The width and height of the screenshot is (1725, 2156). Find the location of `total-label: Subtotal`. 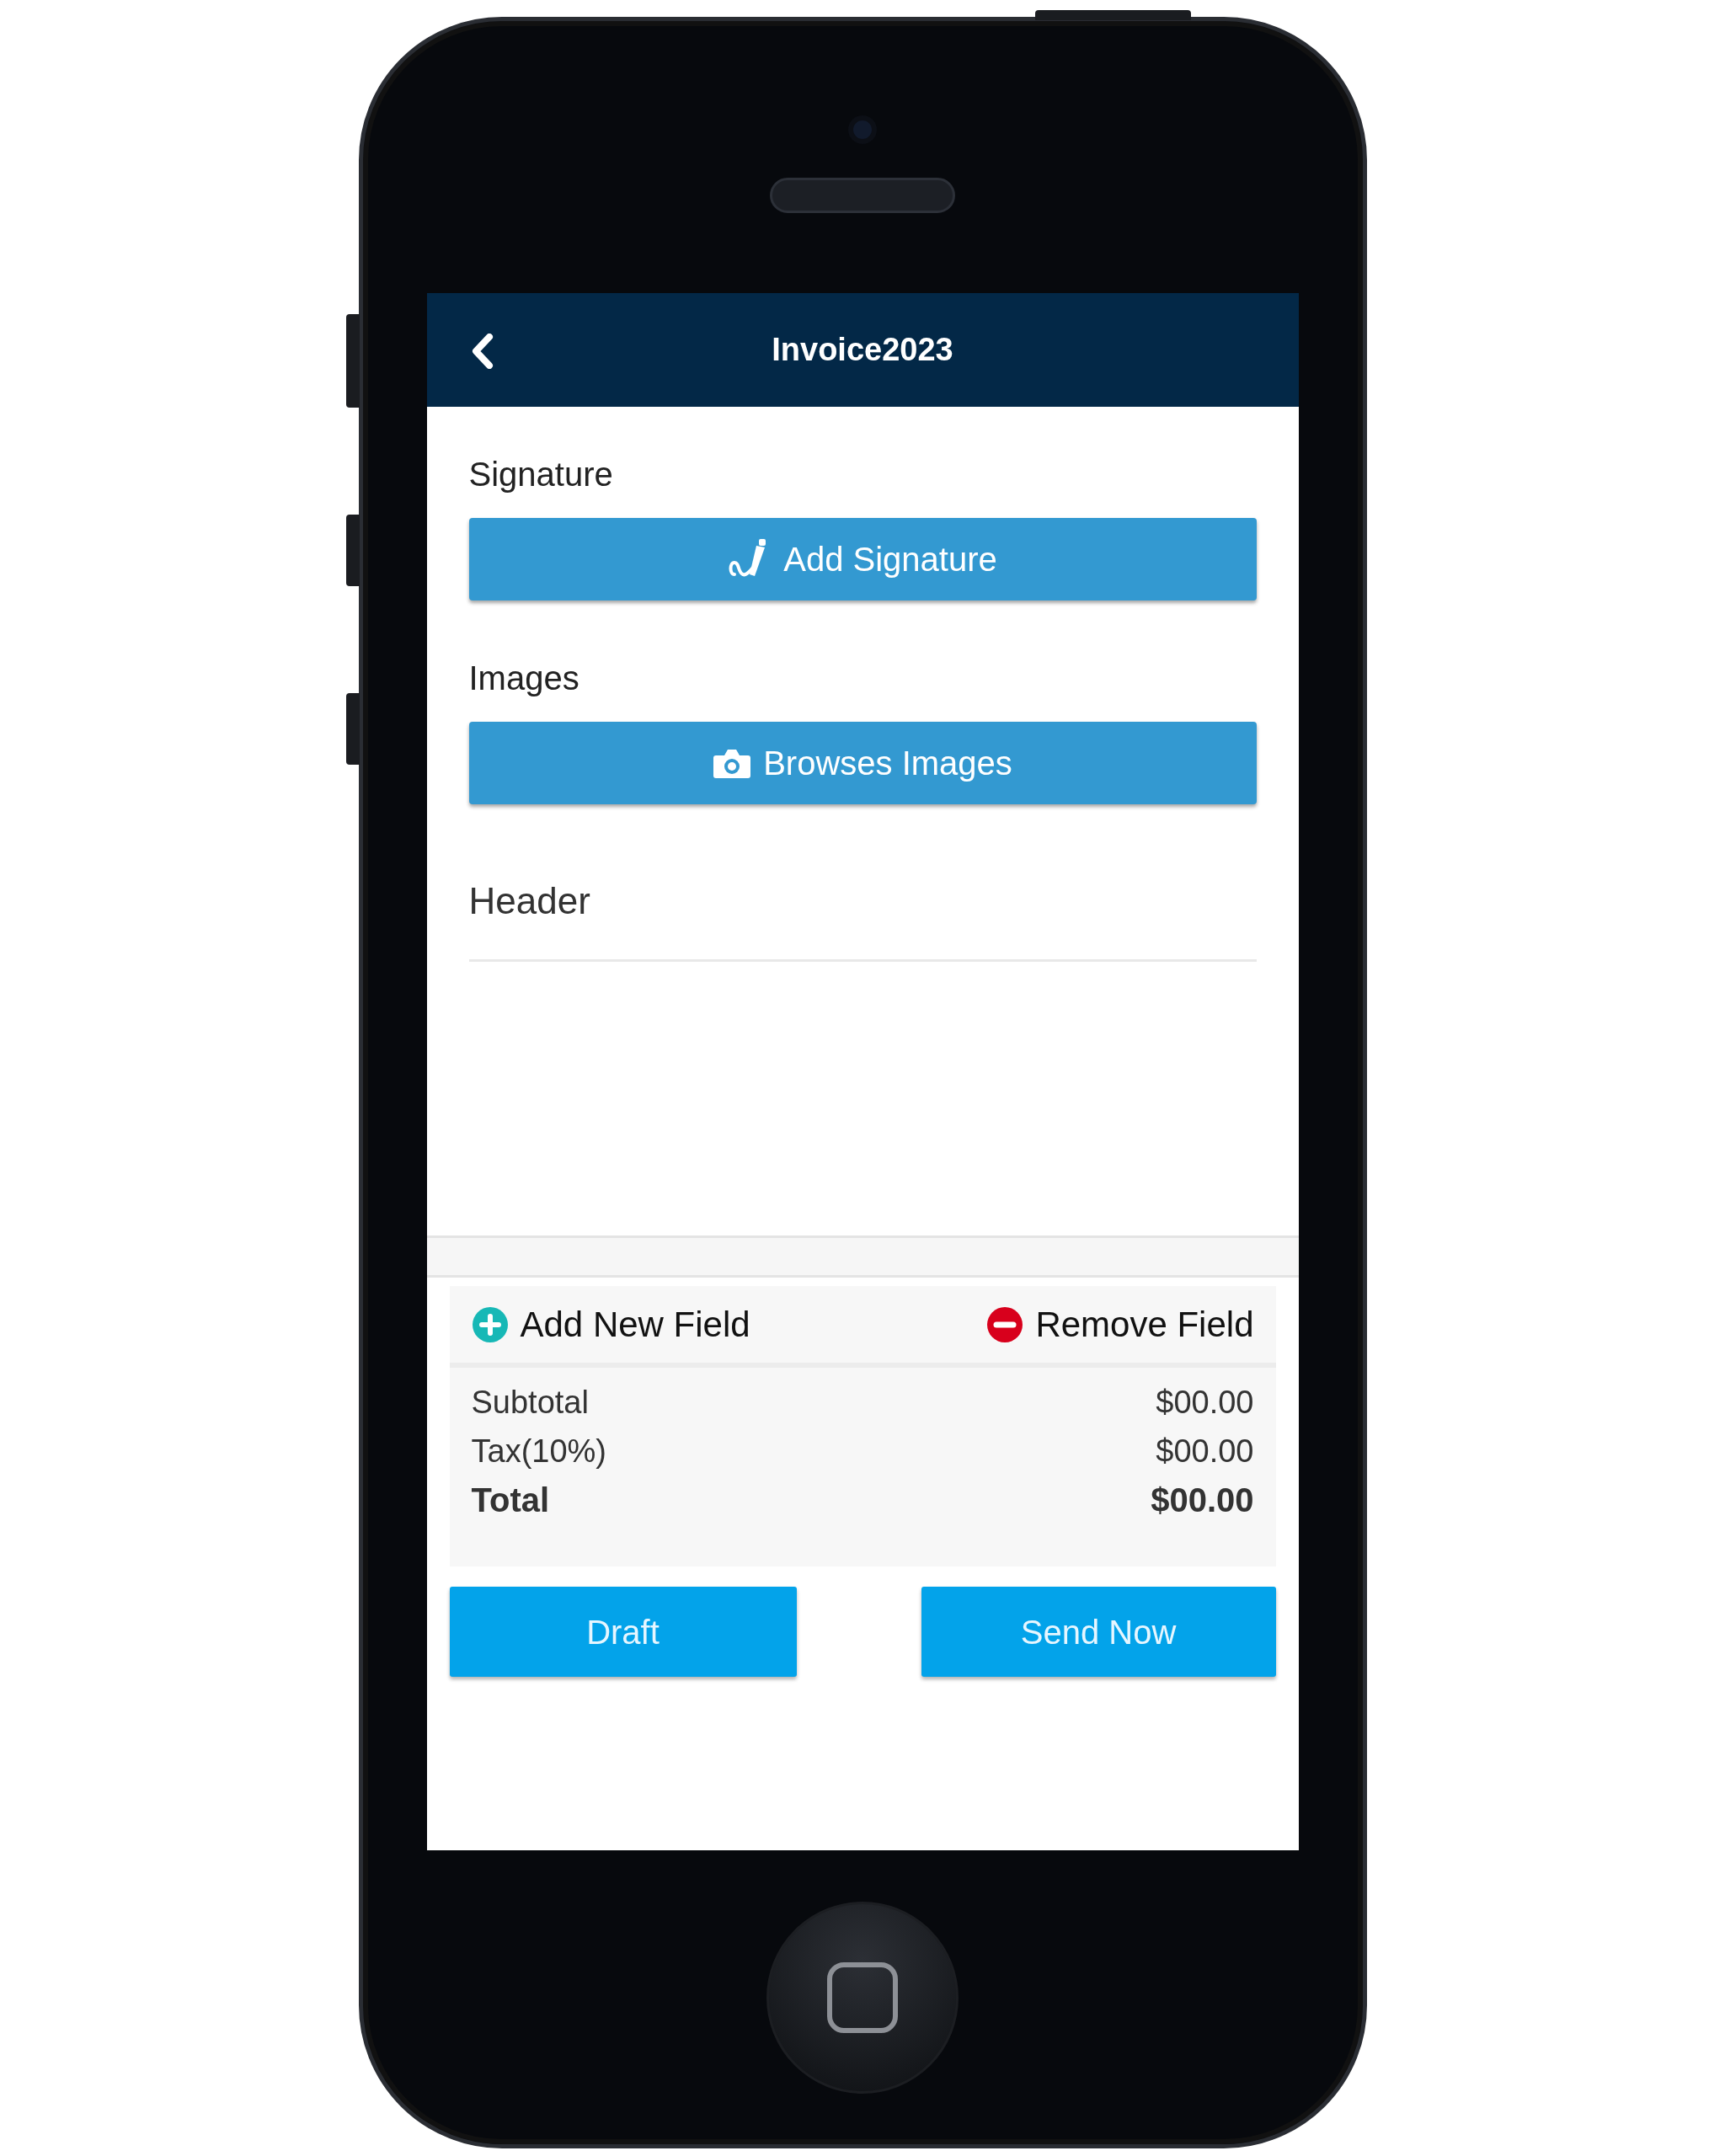

total-label: Subtotal is located at coordinates (530, 1403).